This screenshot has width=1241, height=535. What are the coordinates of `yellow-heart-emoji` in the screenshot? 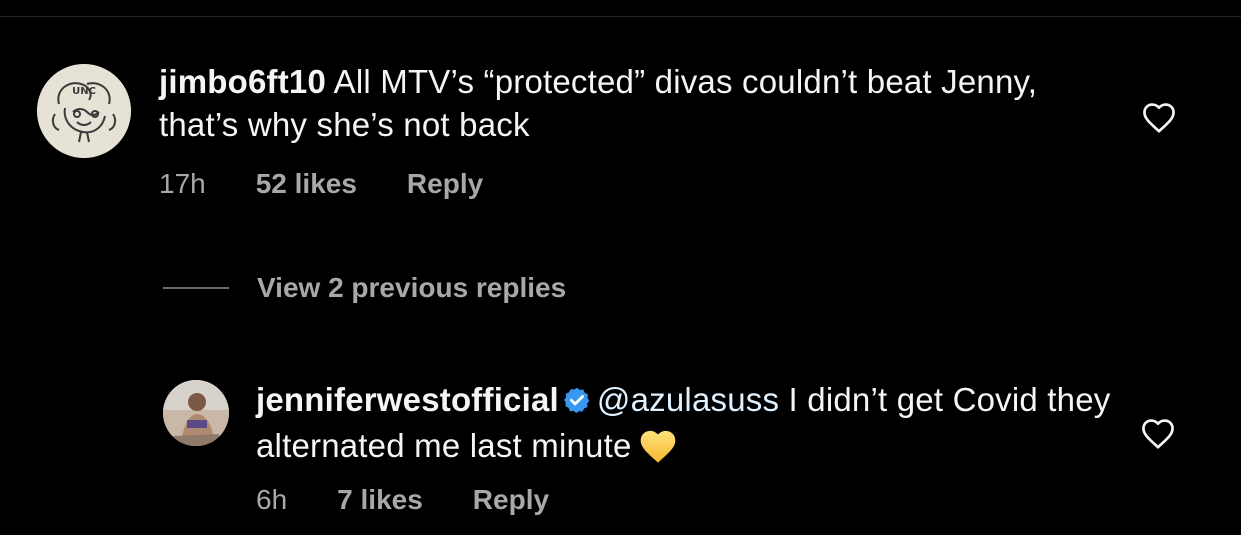 It's located at (658, 451).